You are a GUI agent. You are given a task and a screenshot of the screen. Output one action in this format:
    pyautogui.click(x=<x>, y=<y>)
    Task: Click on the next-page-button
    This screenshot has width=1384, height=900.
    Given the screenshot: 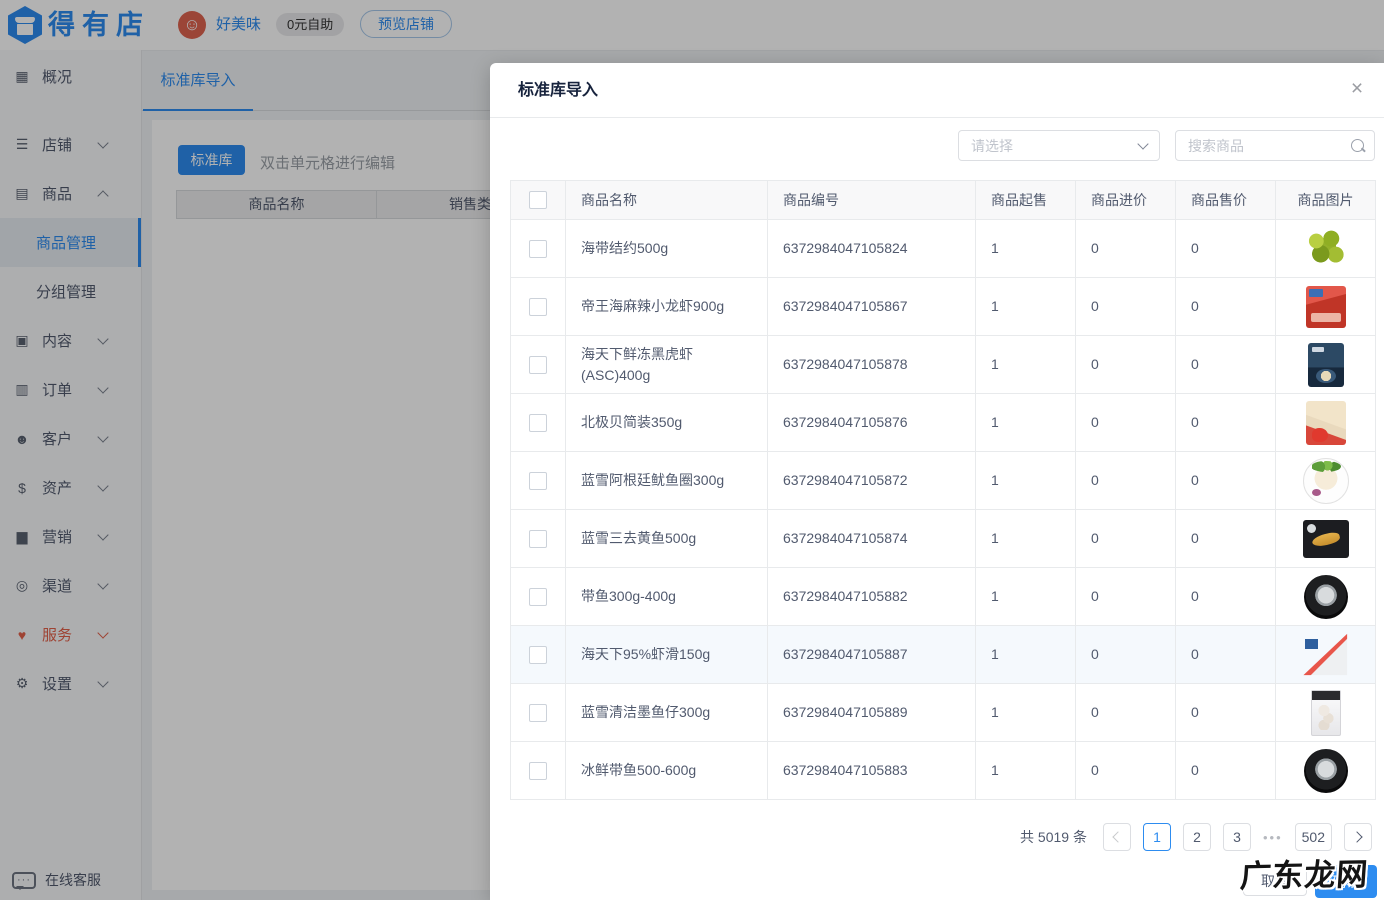 What is the action you would take?
    pyautogui.click(x=1358, y=837)
    